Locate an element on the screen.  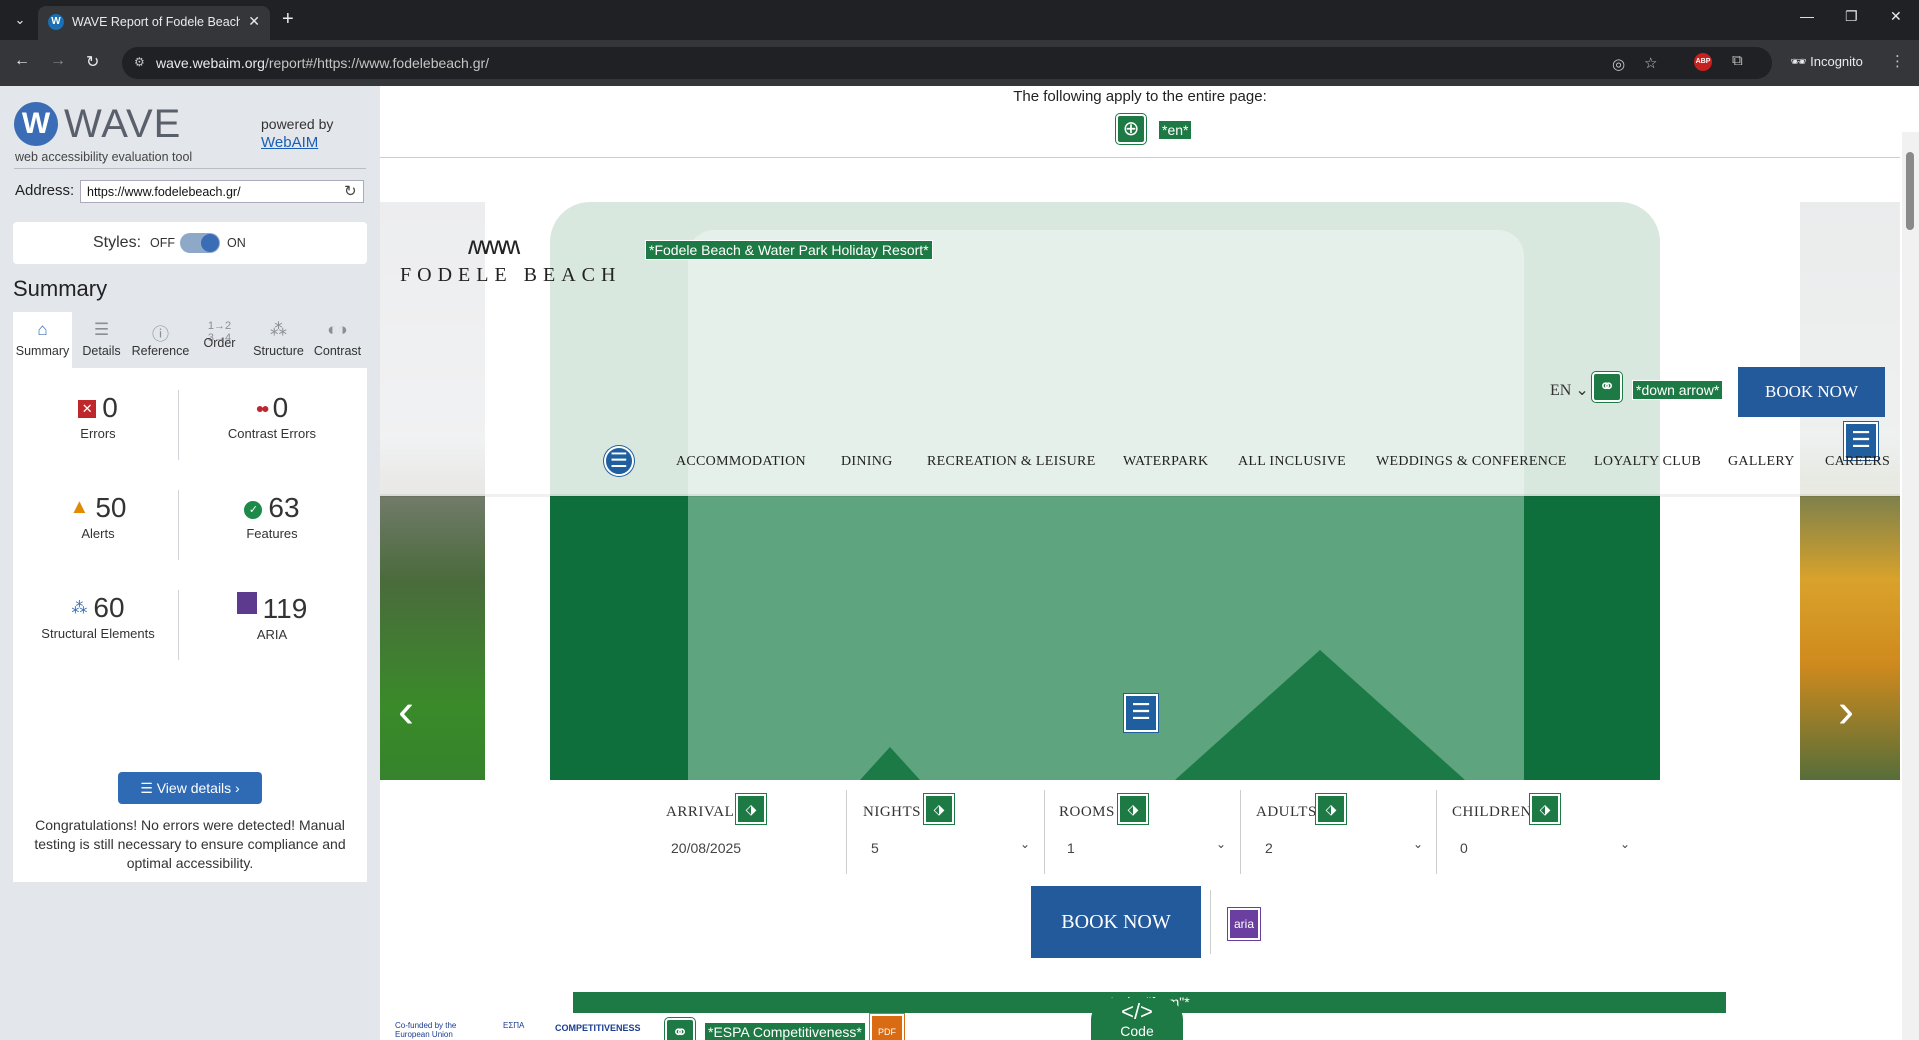
restore-icon: ❐ is located at coordinates (1851, 16).